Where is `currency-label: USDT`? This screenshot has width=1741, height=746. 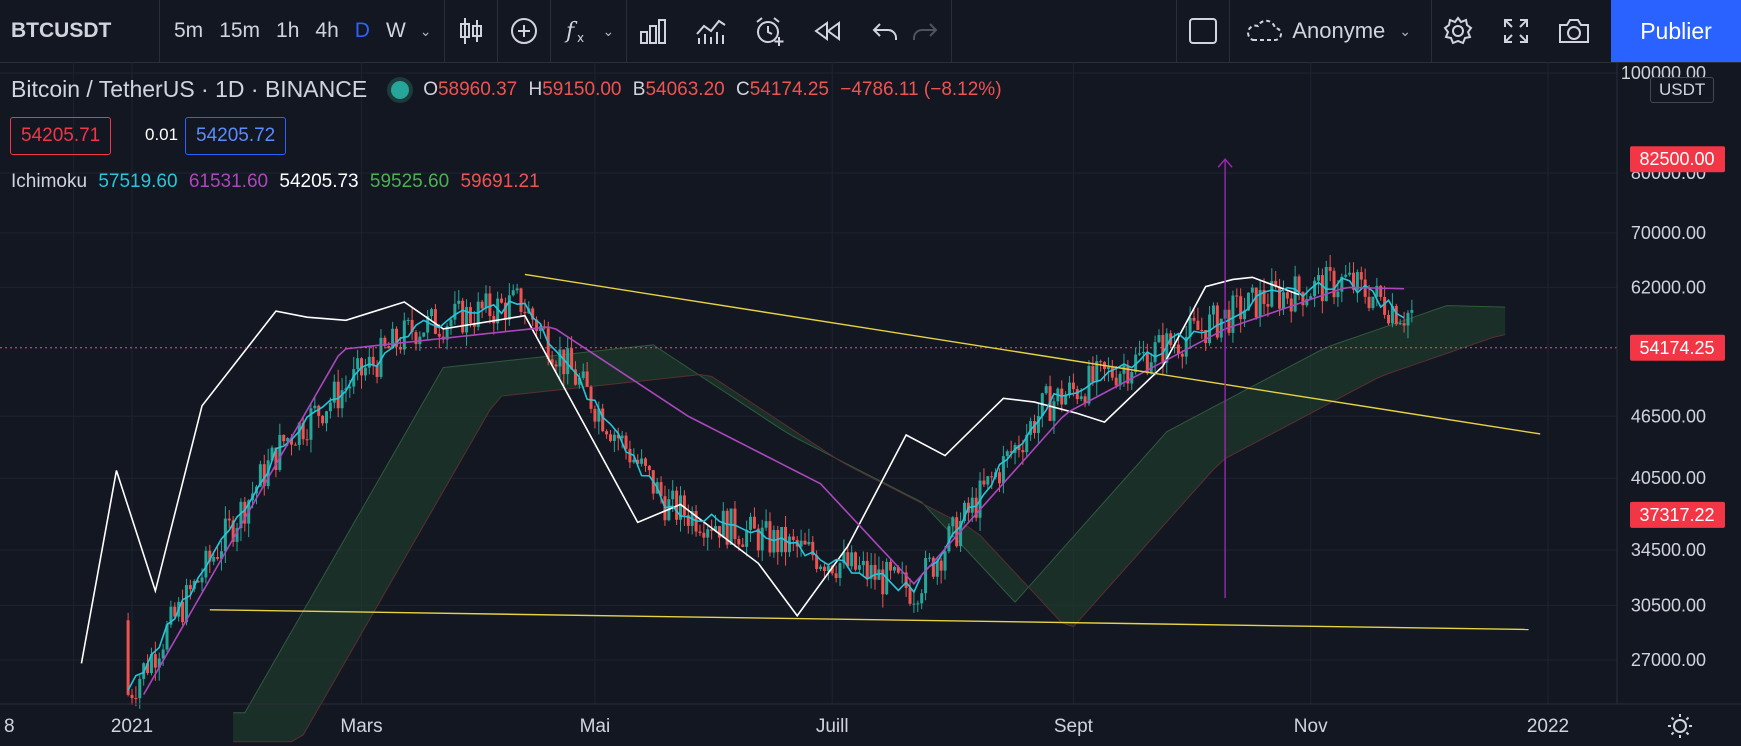 currency-label: USDT is located at coordinates (1682, 90).